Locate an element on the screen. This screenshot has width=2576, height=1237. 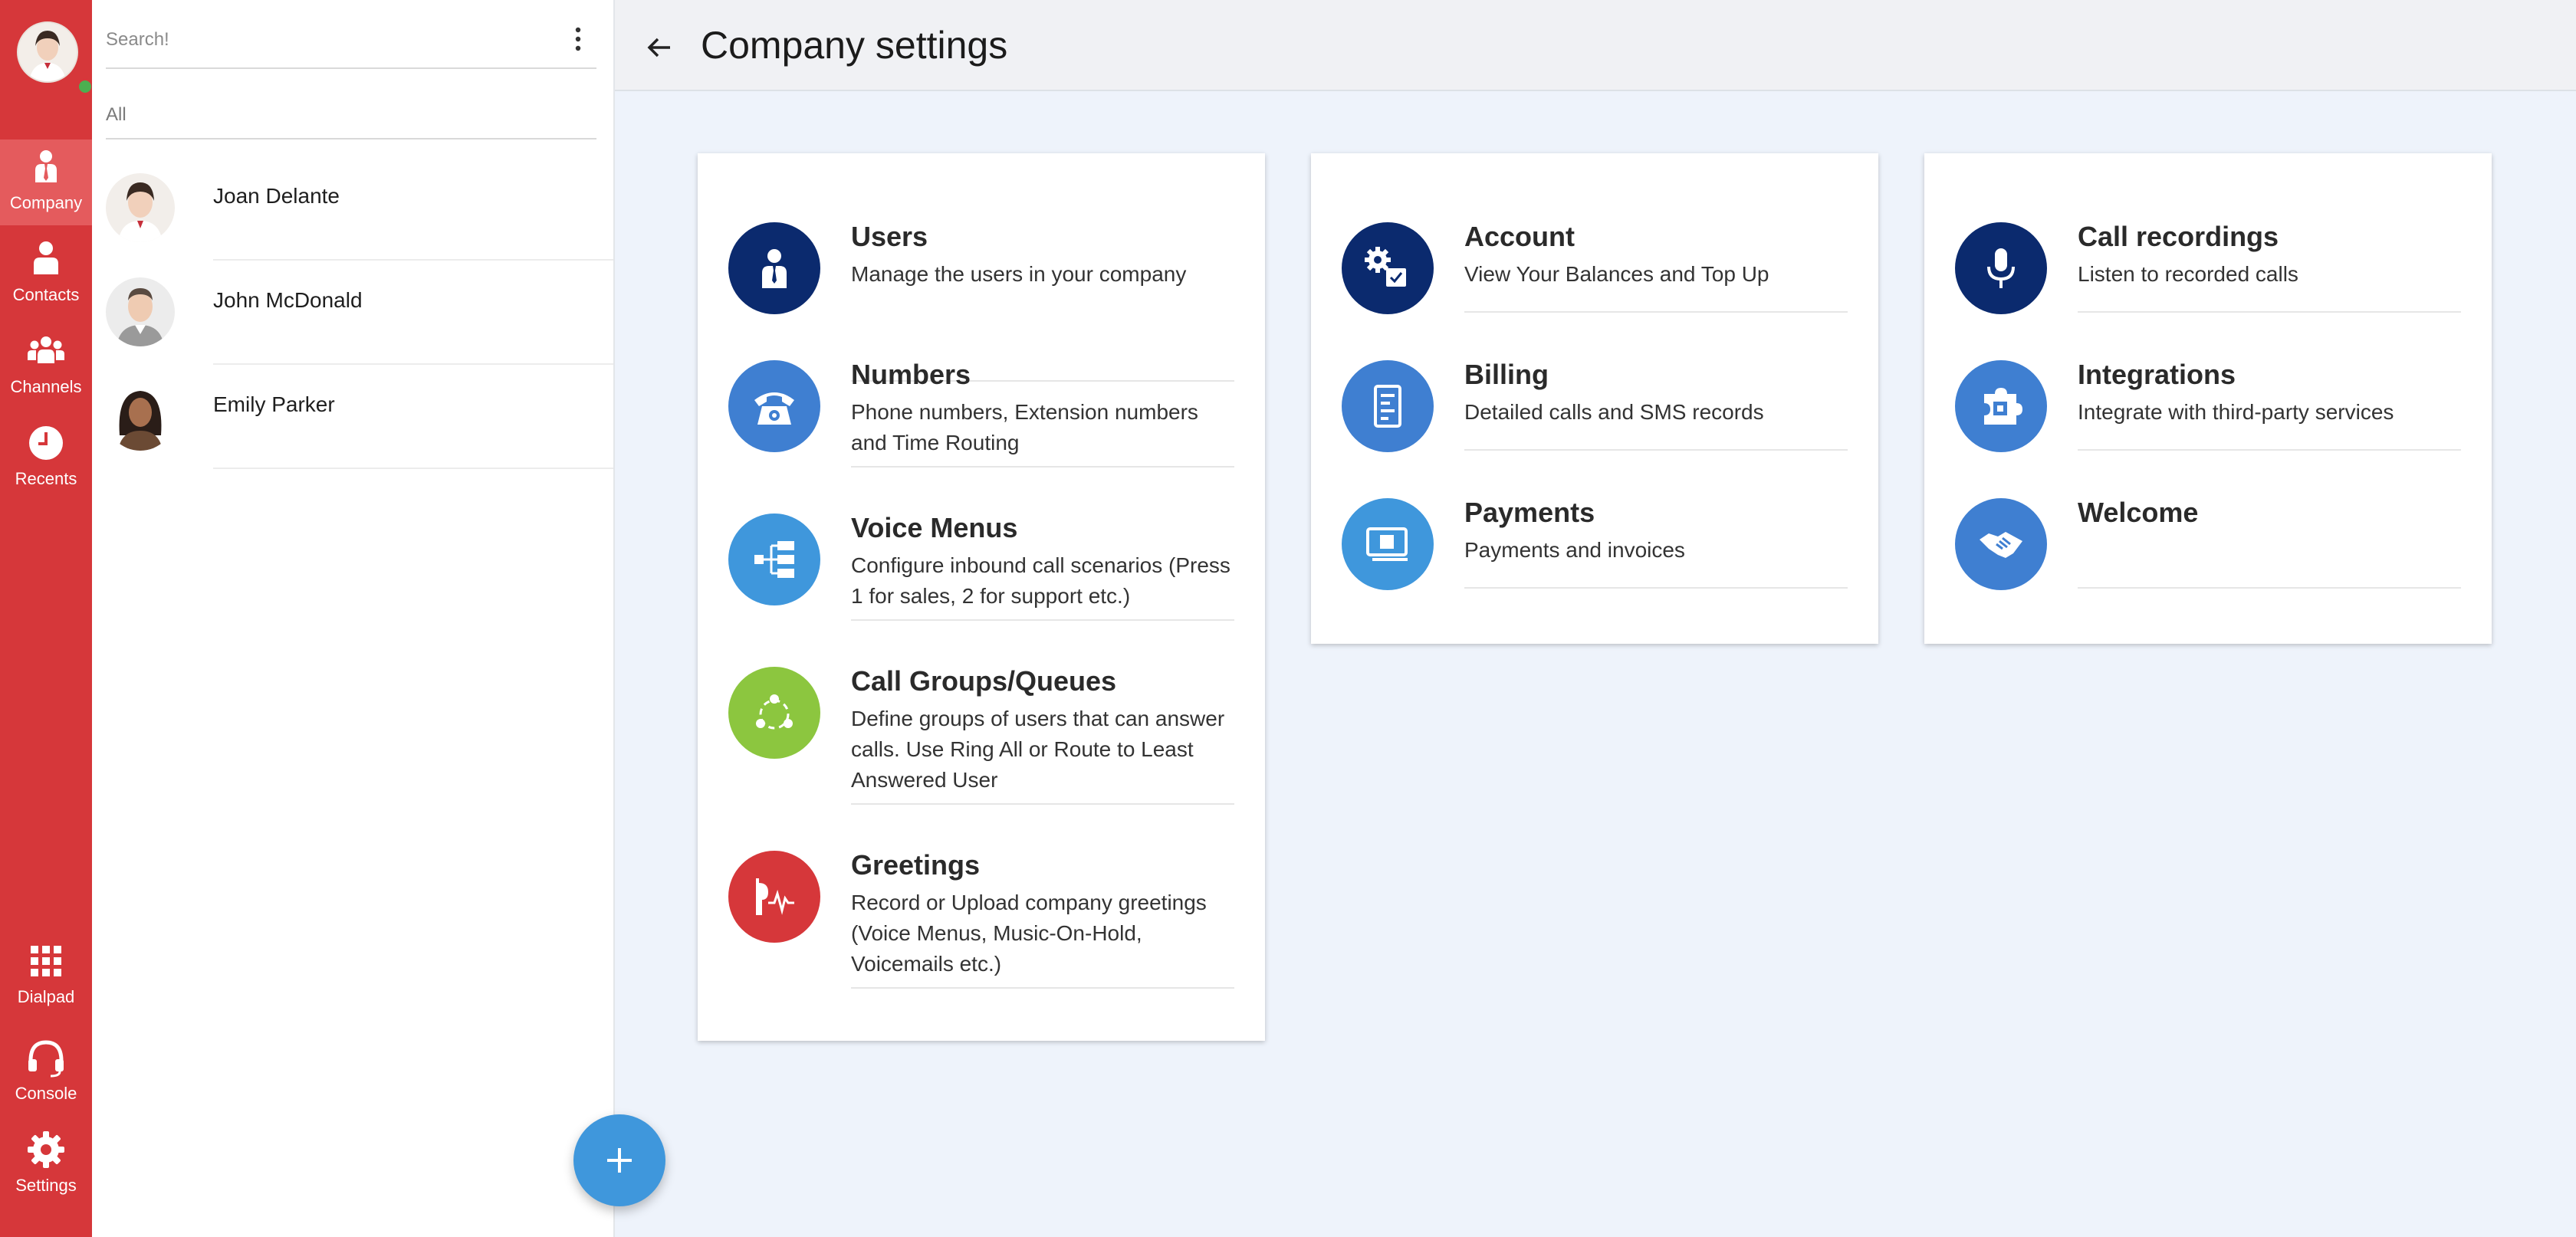
numbers-icon-circle is located at coordinates (774, 406).